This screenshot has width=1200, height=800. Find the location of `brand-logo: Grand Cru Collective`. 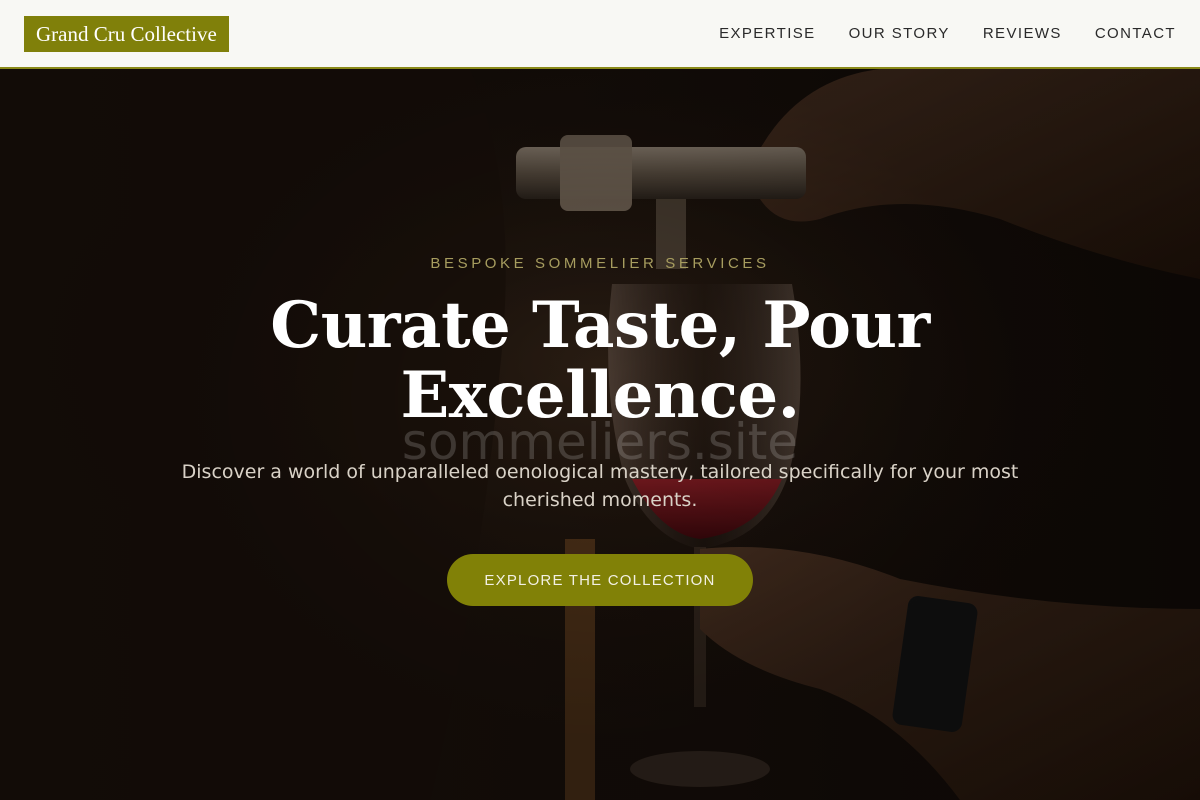

brand-logo: Grand Cru Collective is located at coordinates (126, 34).